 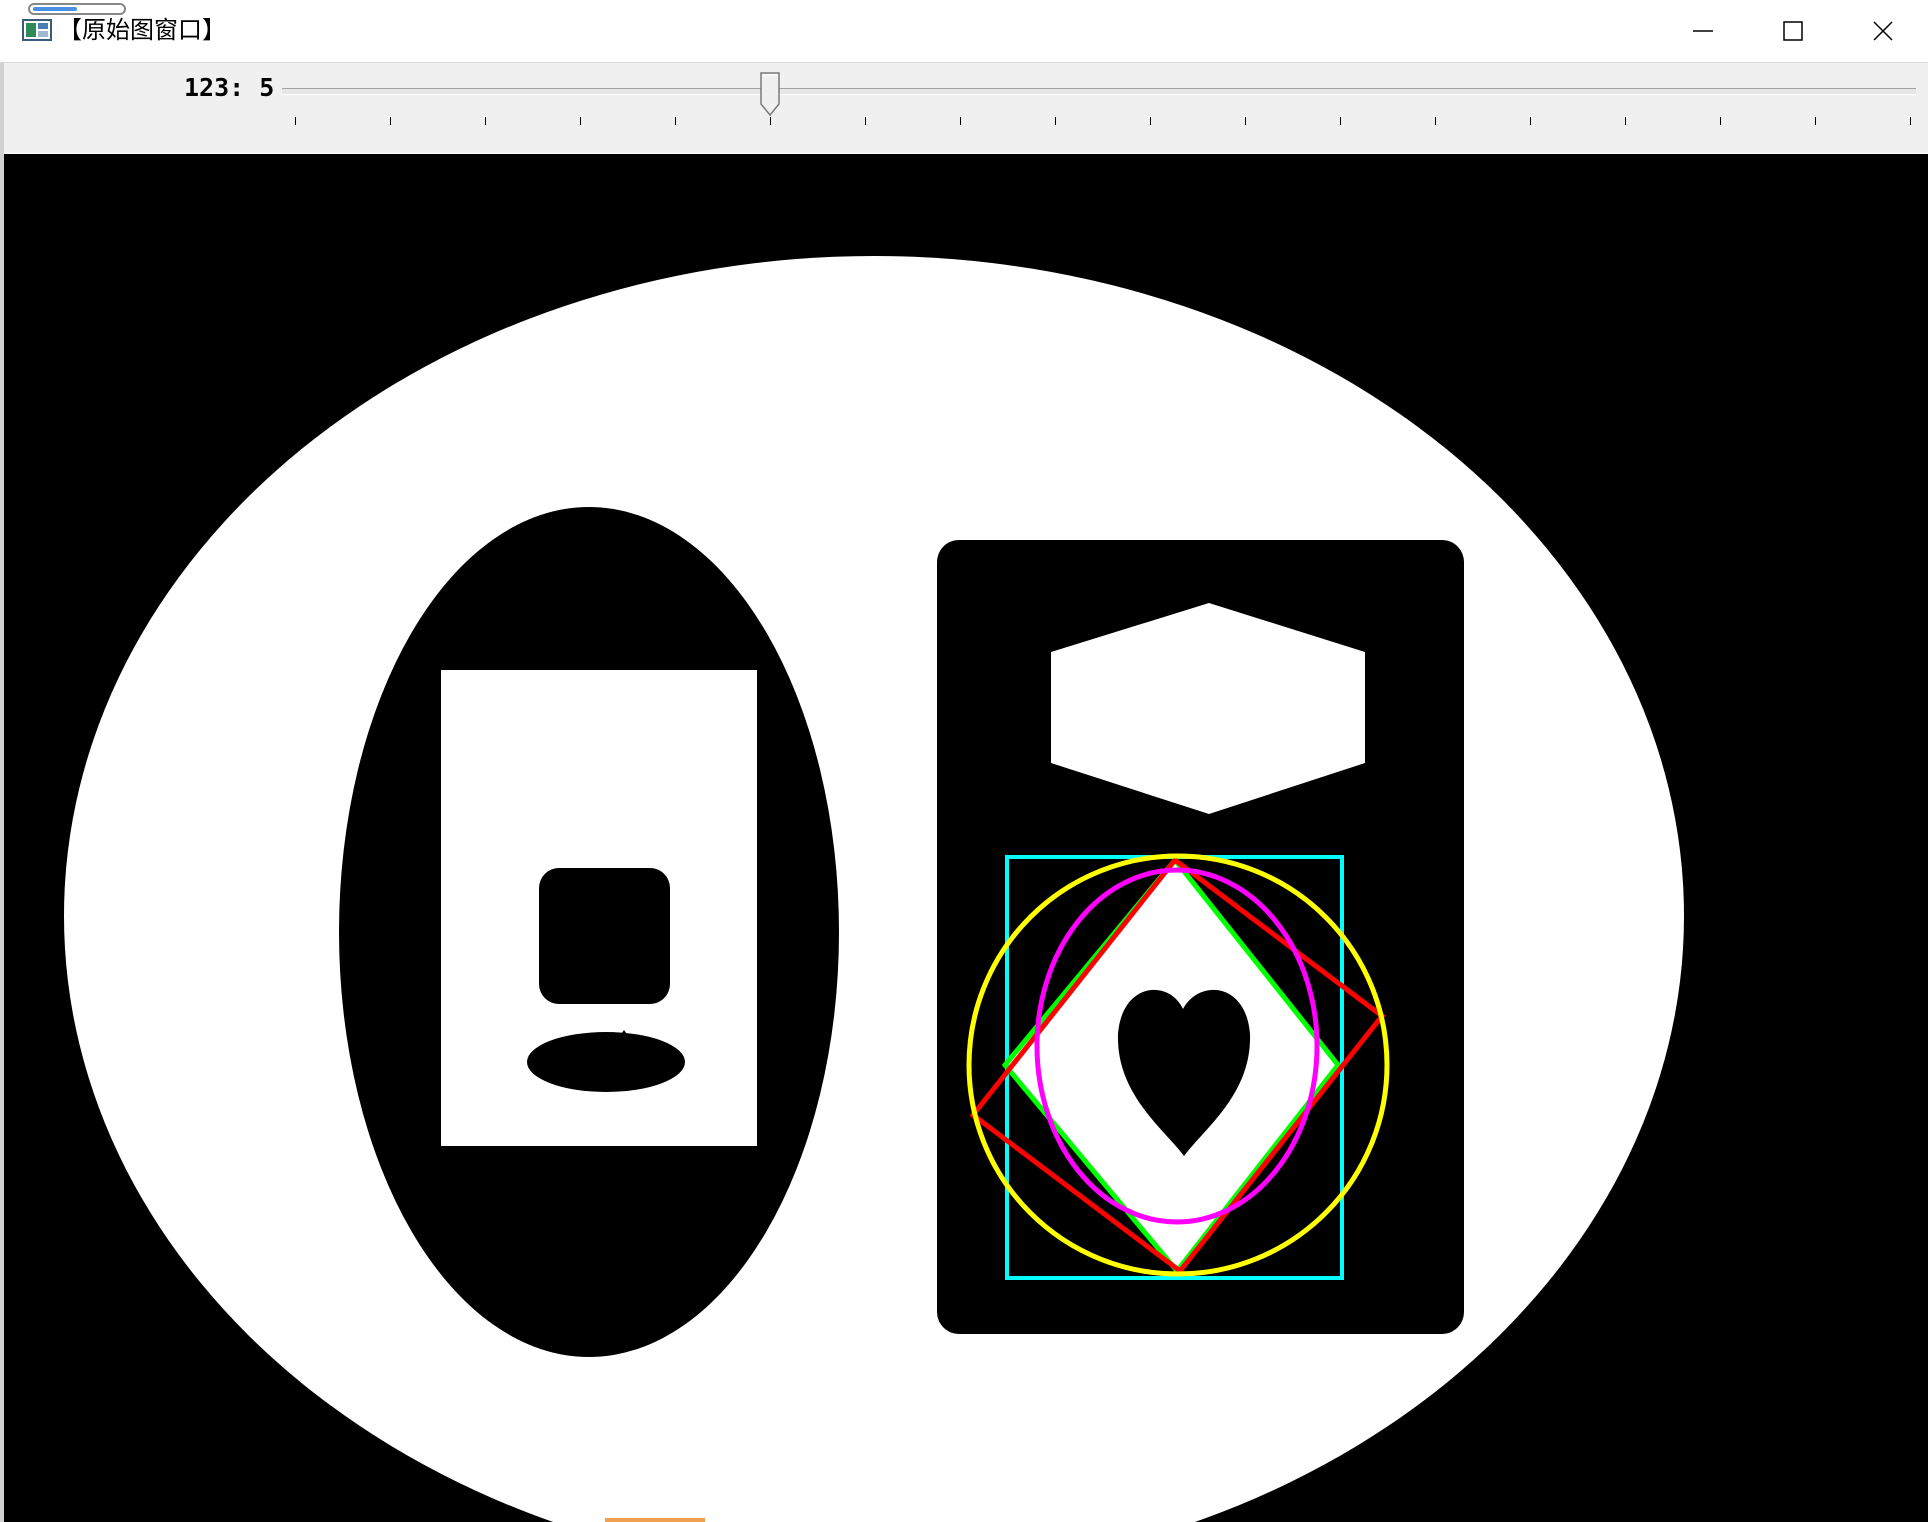 What do you see at coordinates (606, 1062) in the screenshot?
I see `black-small-ellipse` at bounding box center [606, 1062].